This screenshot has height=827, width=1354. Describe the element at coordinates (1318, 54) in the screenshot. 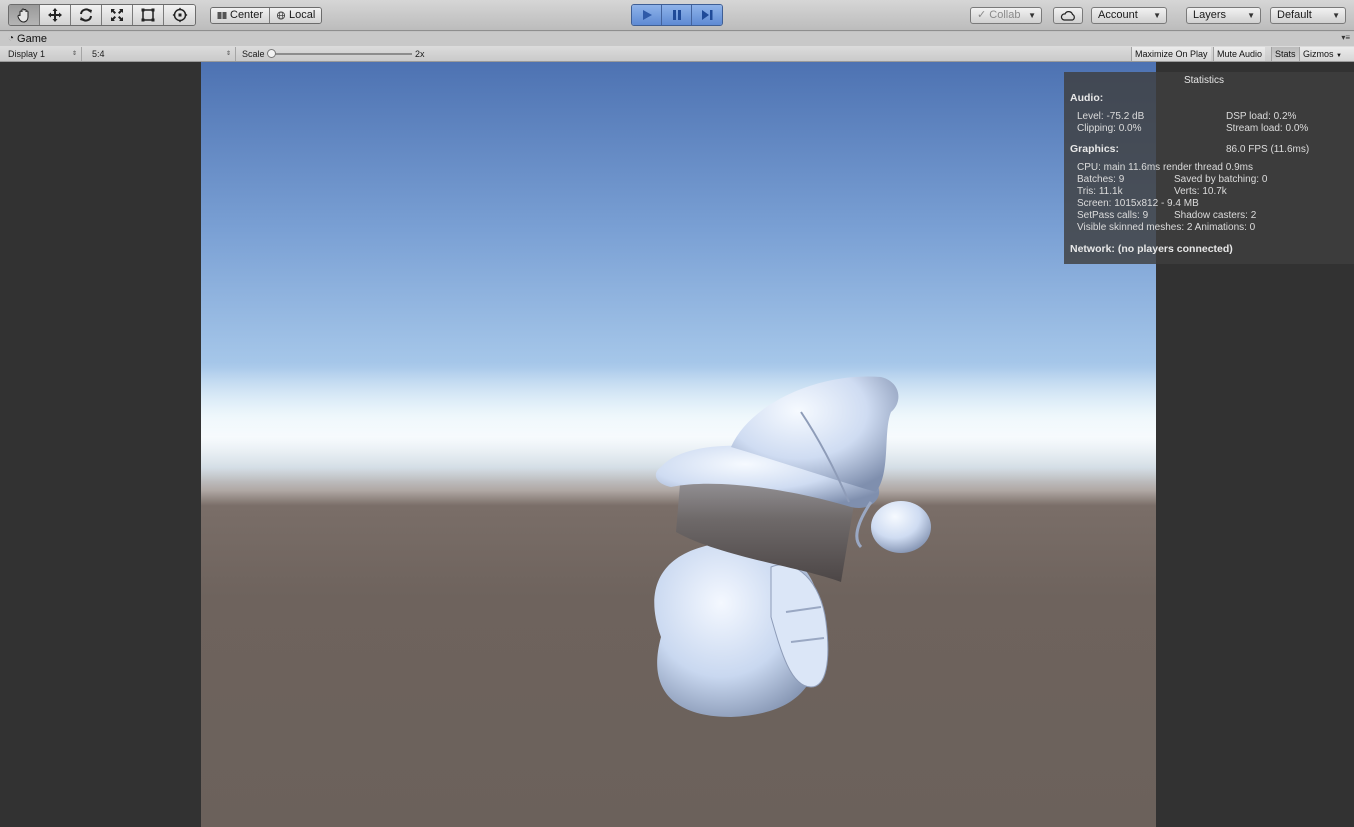

I see `gizmos-label: Gizmos` at that location.